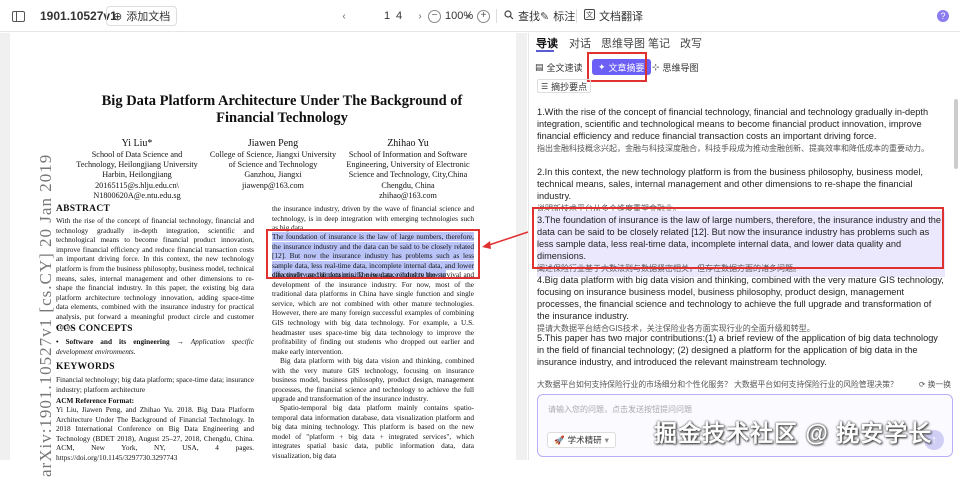  Describe the element at coordinates (137, 154) in the screenshot. I see `author-affiliation: School of Data Science and` at that location.